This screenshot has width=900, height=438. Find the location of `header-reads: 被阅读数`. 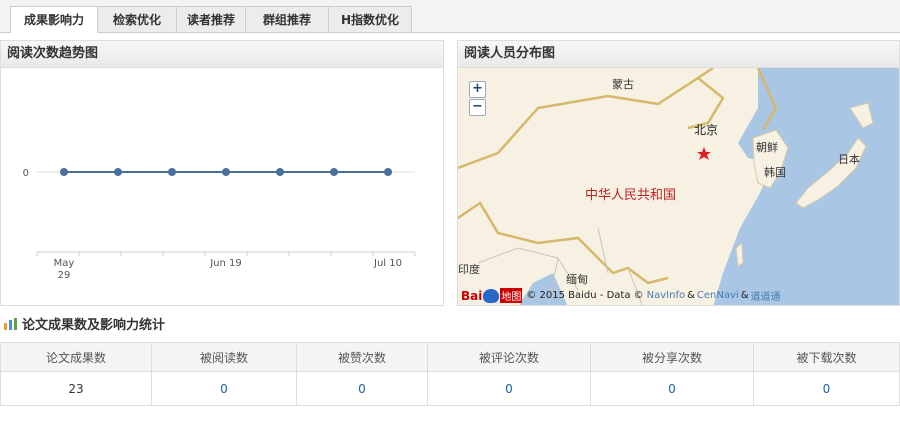

header-reads: 被阅读数 is located at coordinates (224, 357).